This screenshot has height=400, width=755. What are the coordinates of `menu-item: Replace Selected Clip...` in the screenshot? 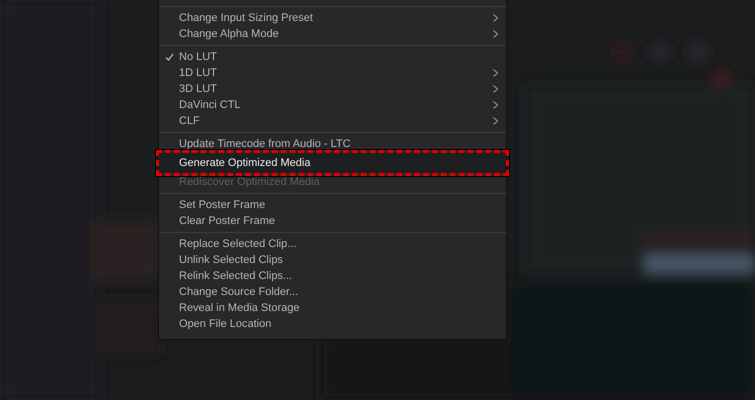 It's located at (332, 244).